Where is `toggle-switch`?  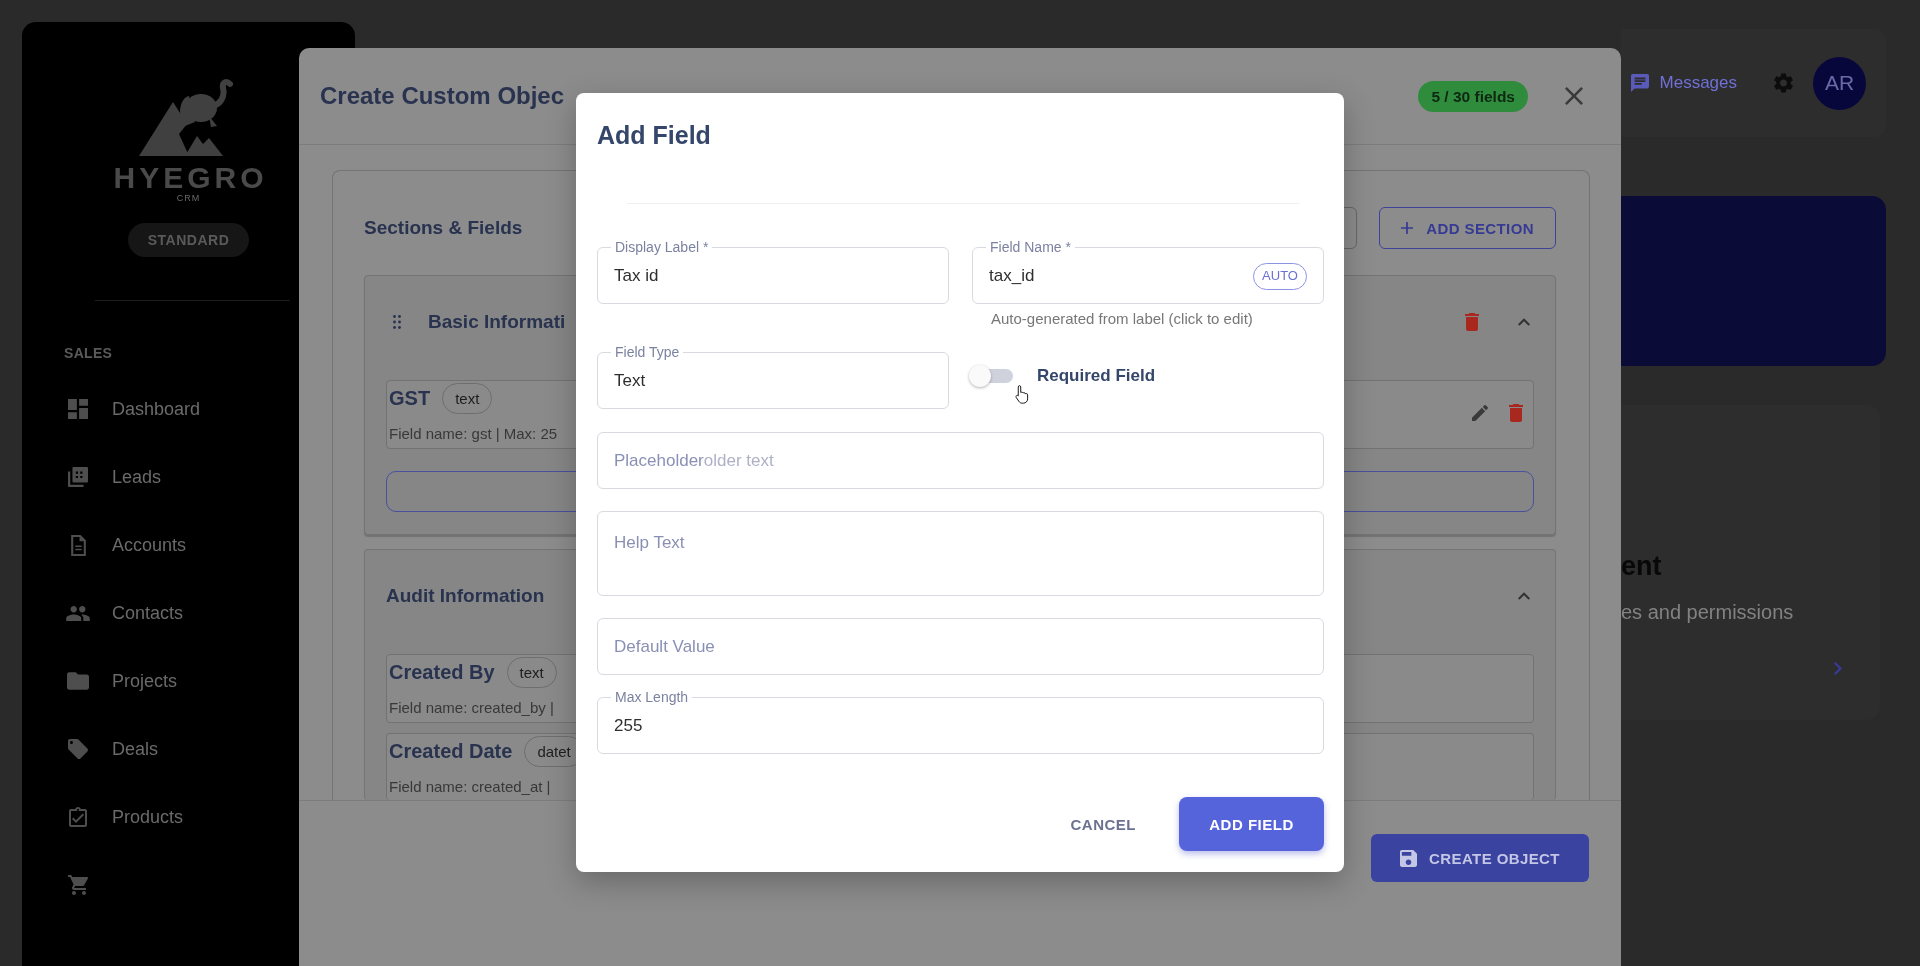
toggle-switch is located at coordinates (991, 376).